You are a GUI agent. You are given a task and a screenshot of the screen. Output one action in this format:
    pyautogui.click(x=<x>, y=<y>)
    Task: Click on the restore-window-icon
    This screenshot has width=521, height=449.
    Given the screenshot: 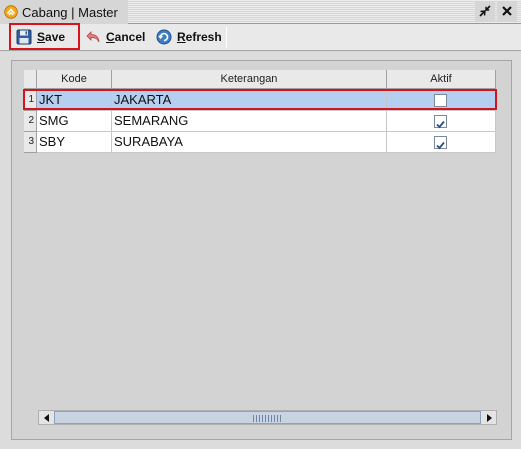 What is the action you would take?
    pyautogui.click(x=485, y=12)
    